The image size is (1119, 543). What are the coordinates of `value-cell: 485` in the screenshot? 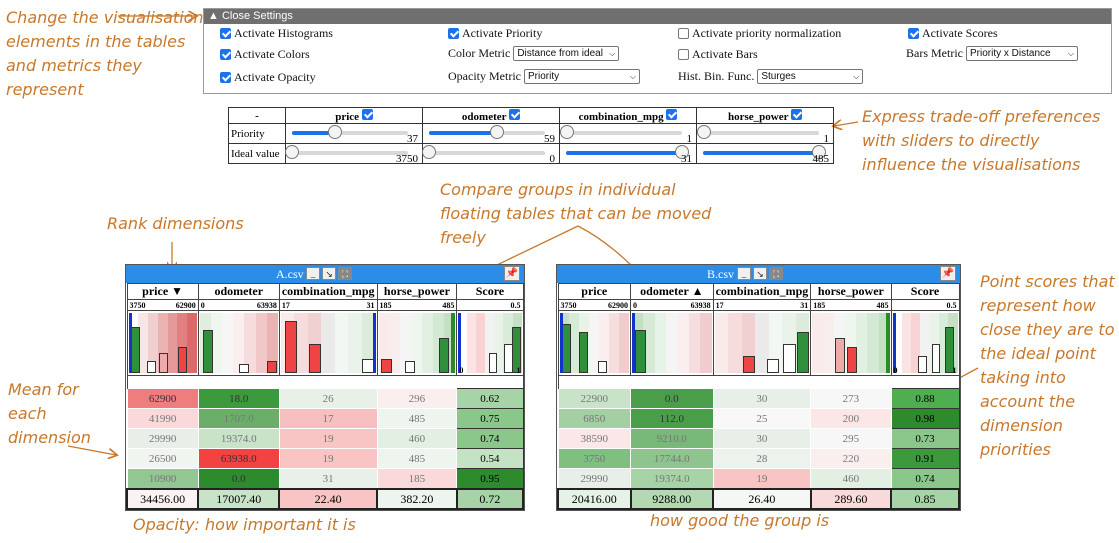 It's located at (417, 458).